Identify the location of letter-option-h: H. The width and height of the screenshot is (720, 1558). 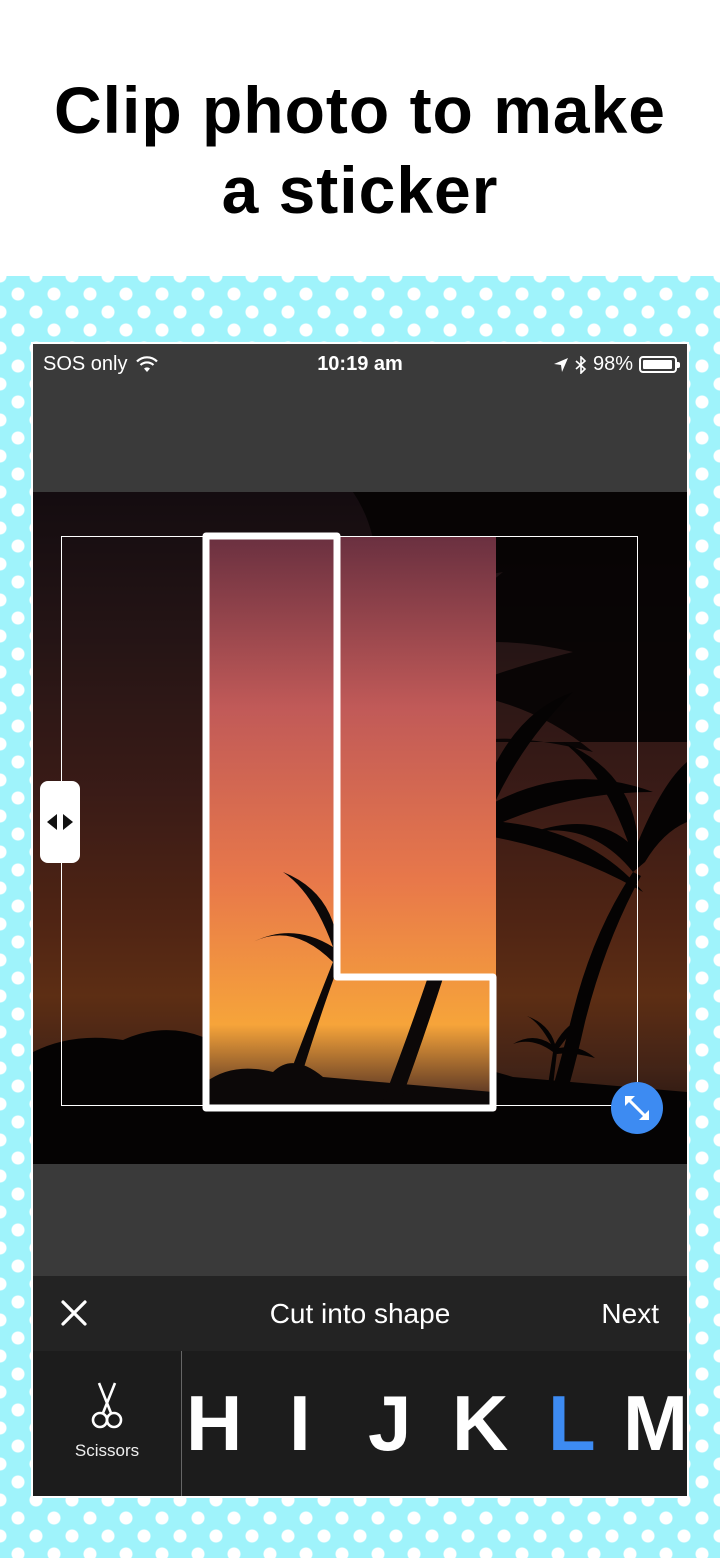
(214, 1423).